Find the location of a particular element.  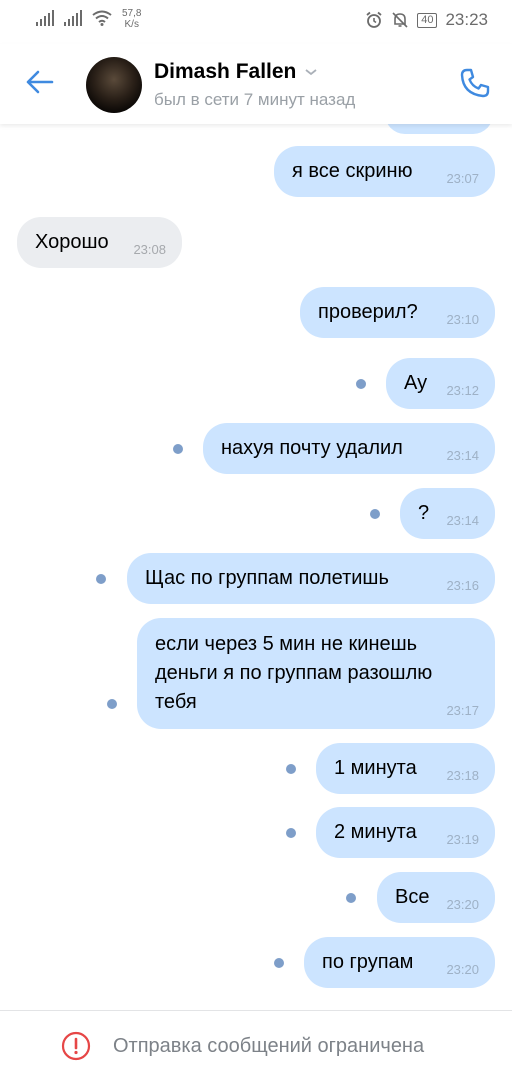

contact-name: Dimash Fallen is located at coordinates (225, 71).